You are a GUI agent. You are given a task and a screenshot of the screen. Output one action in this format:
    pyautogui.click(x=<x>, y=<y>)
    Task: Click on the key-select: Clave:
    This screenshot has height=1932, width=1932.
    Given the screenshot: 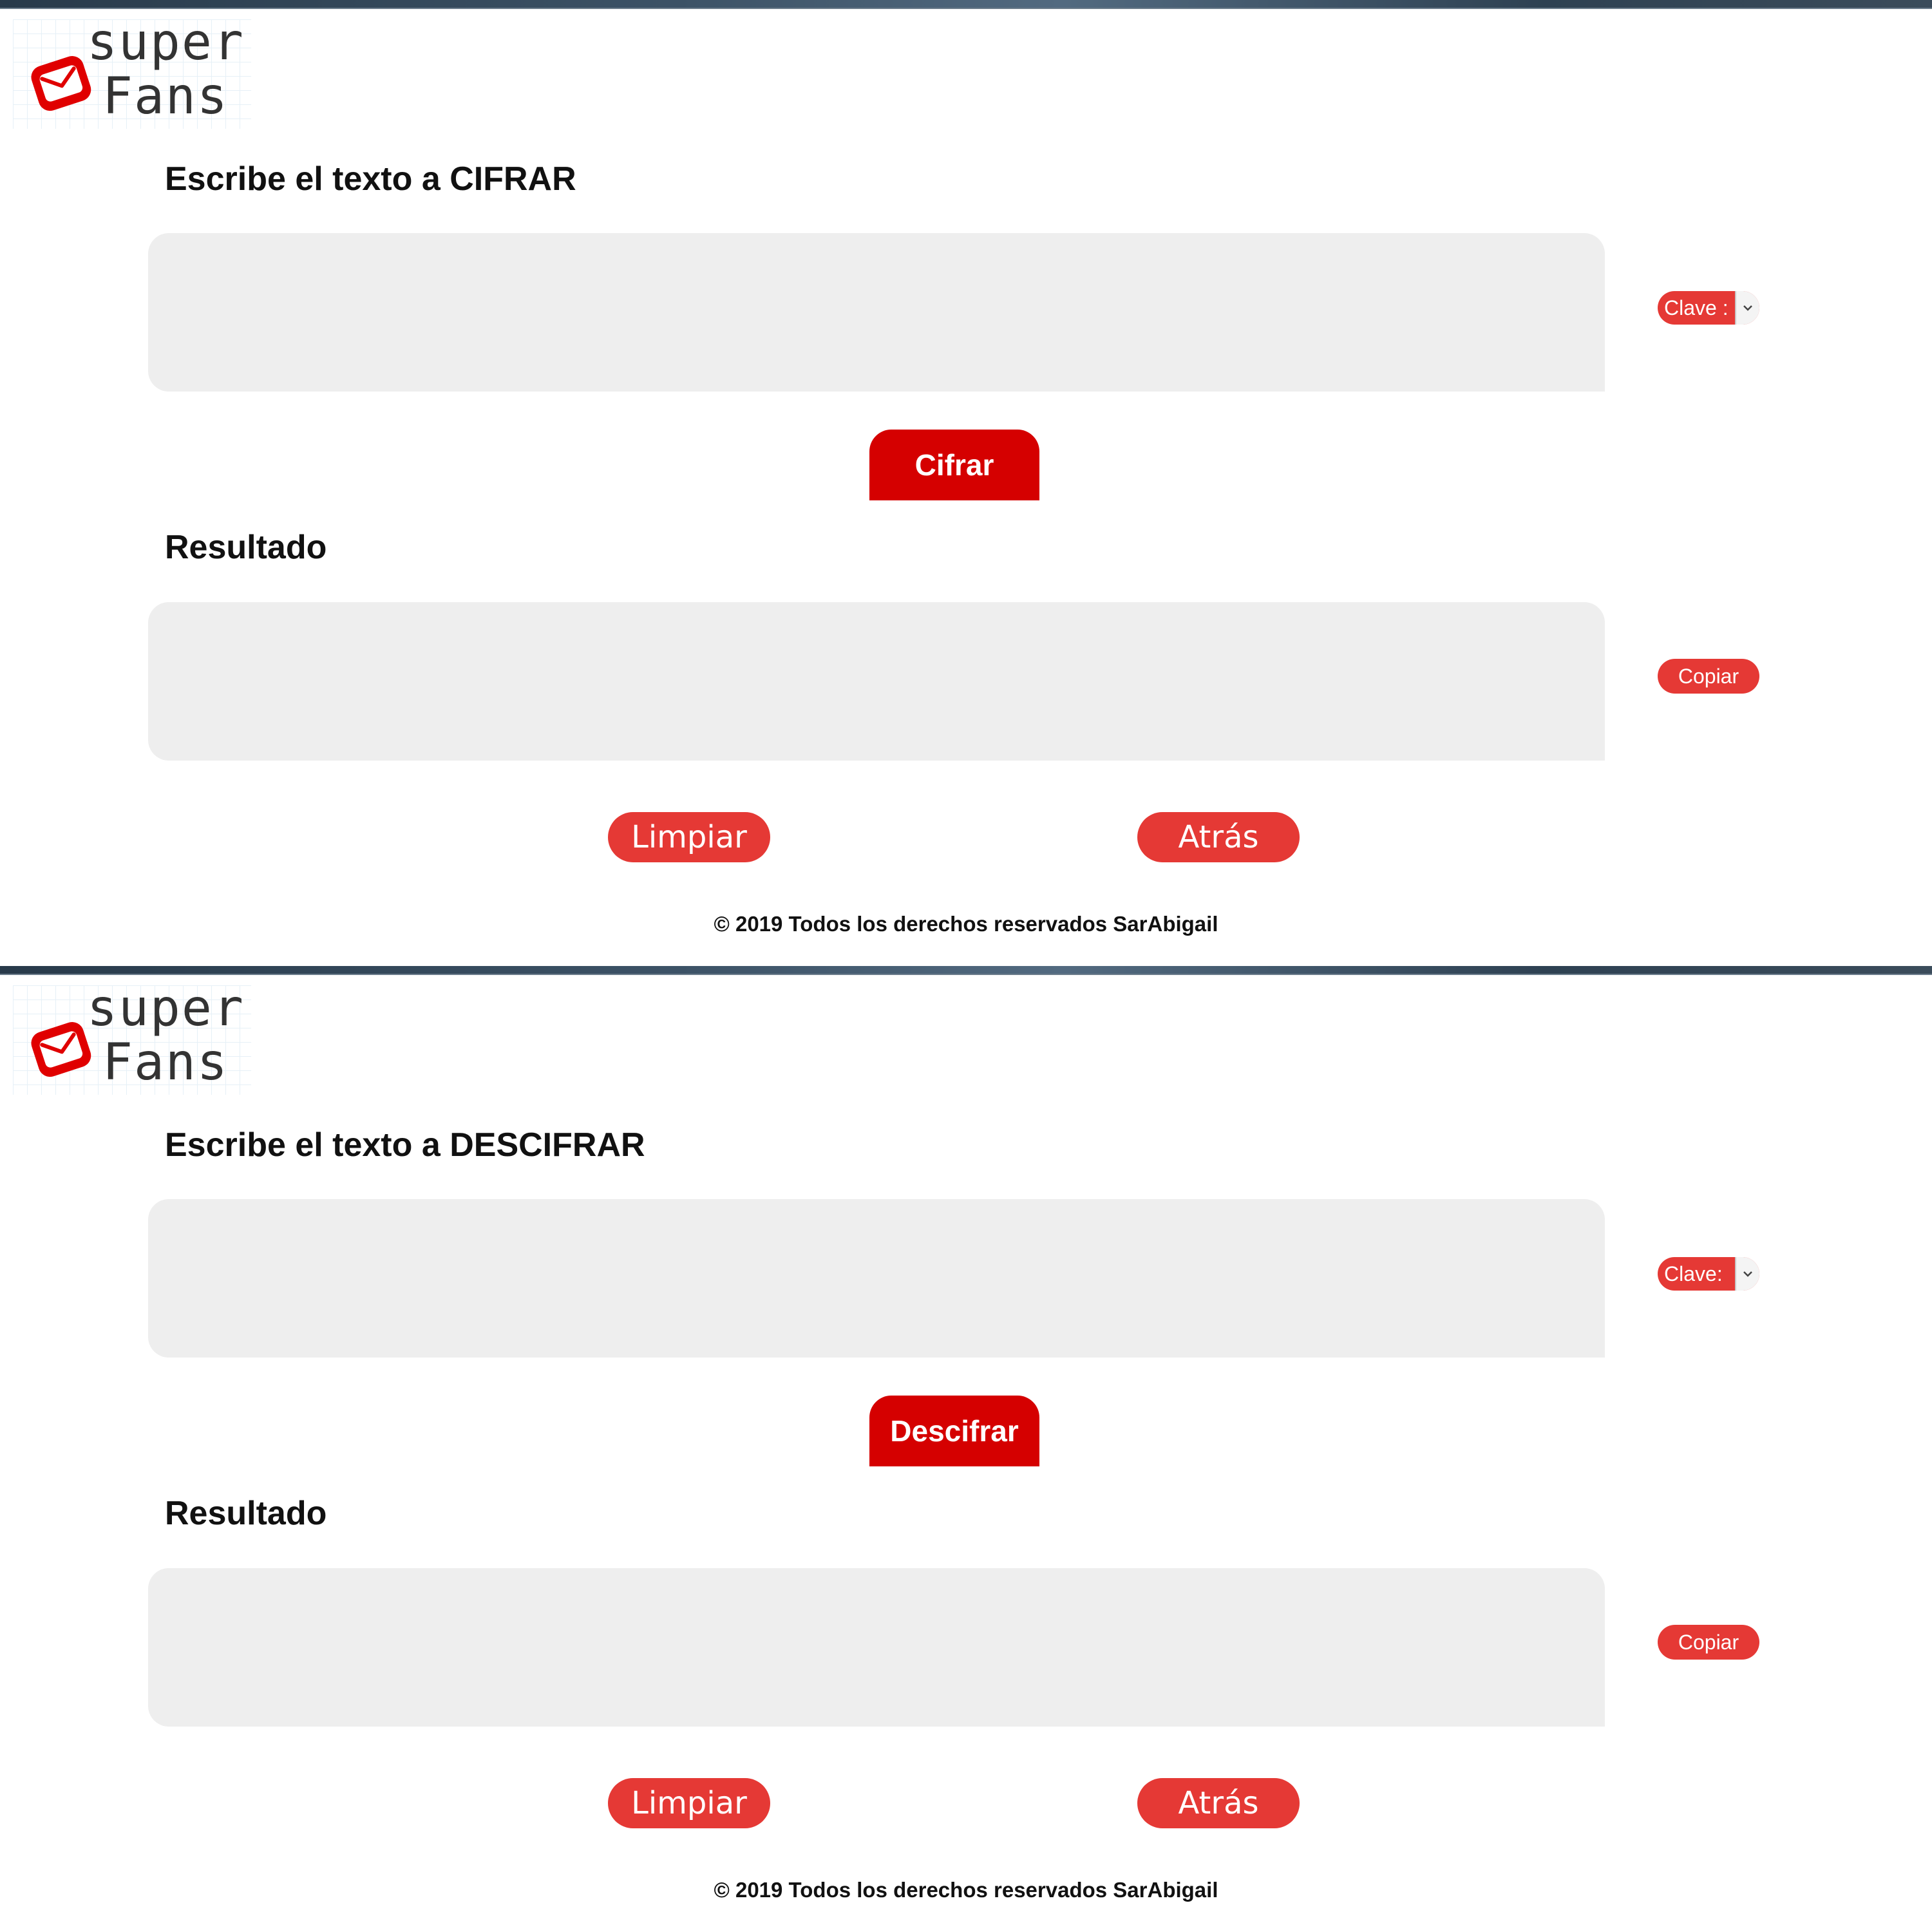 What is the action you would take?
    pyautogui.click(x=1708, y=1274)
    